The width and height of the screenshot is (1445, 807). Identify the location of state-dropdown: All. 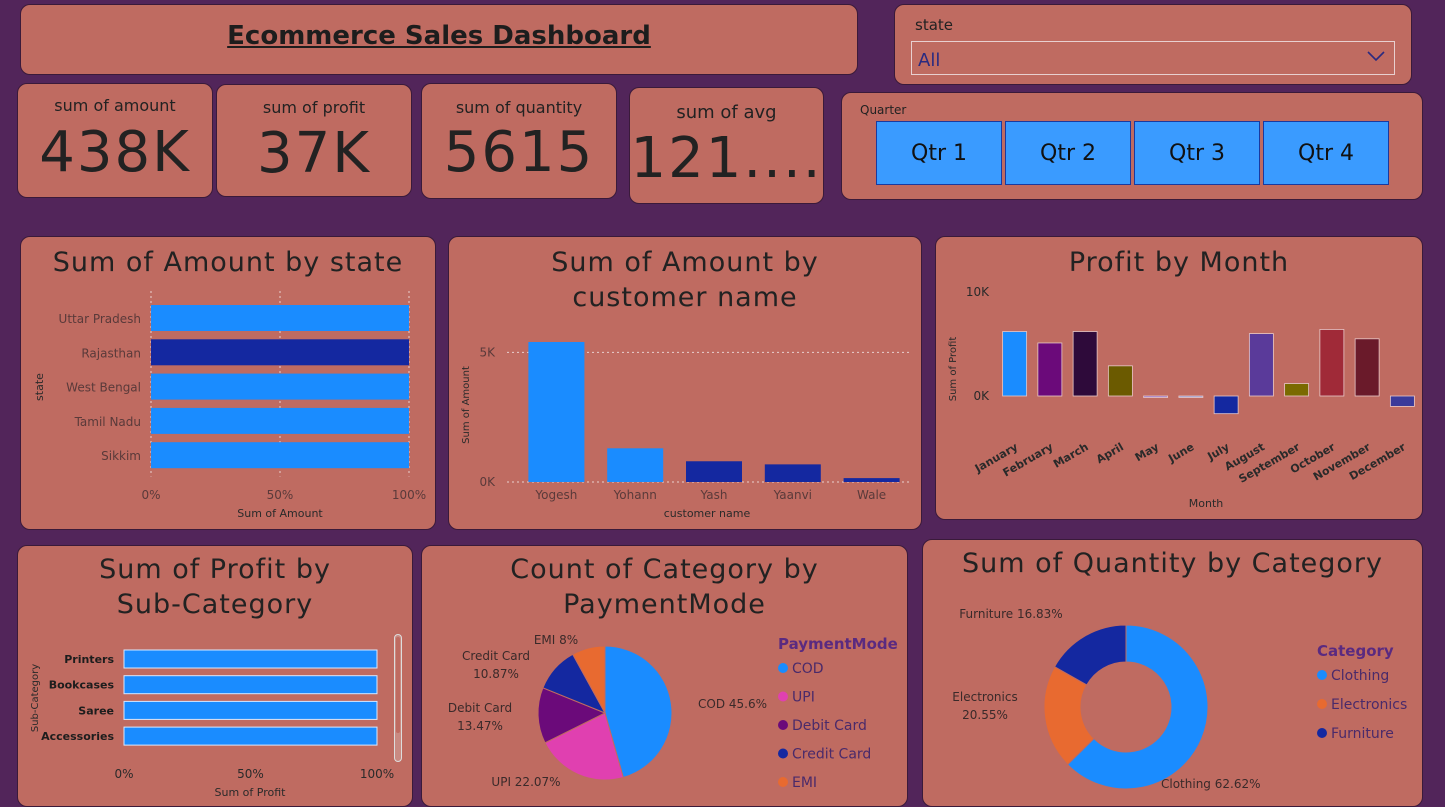
(1153, 58).